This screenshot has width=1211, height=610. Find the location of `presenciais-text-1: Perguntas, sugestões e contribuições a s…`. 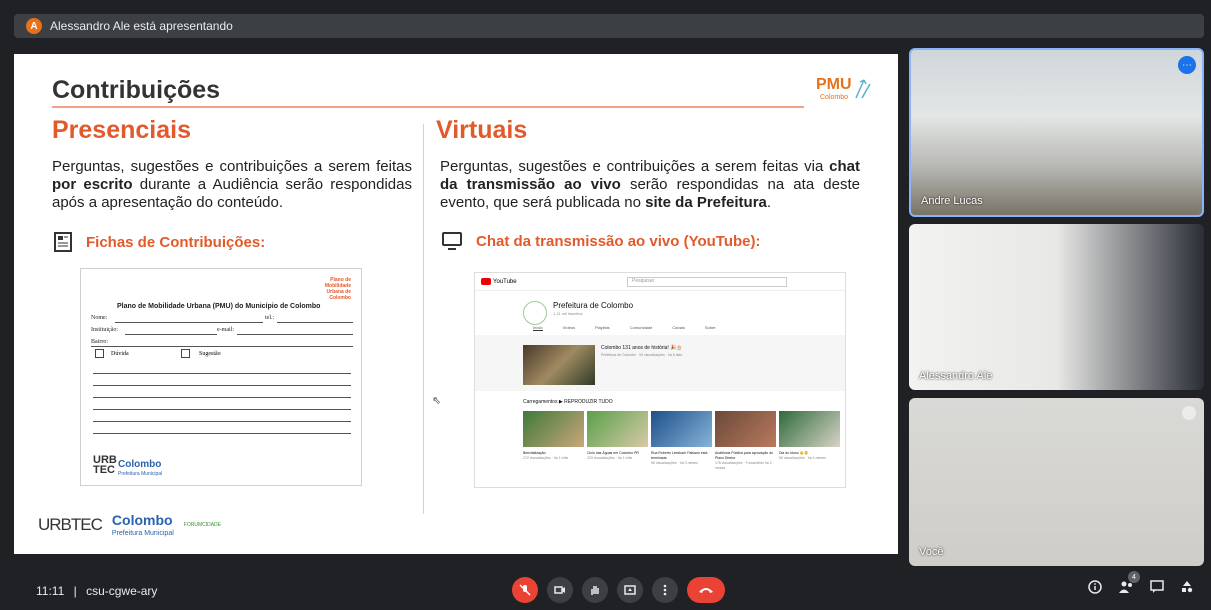

presenciais-text-1: Perguntas, sugestões e contribuições a s… is located at coordinates (232, 166).